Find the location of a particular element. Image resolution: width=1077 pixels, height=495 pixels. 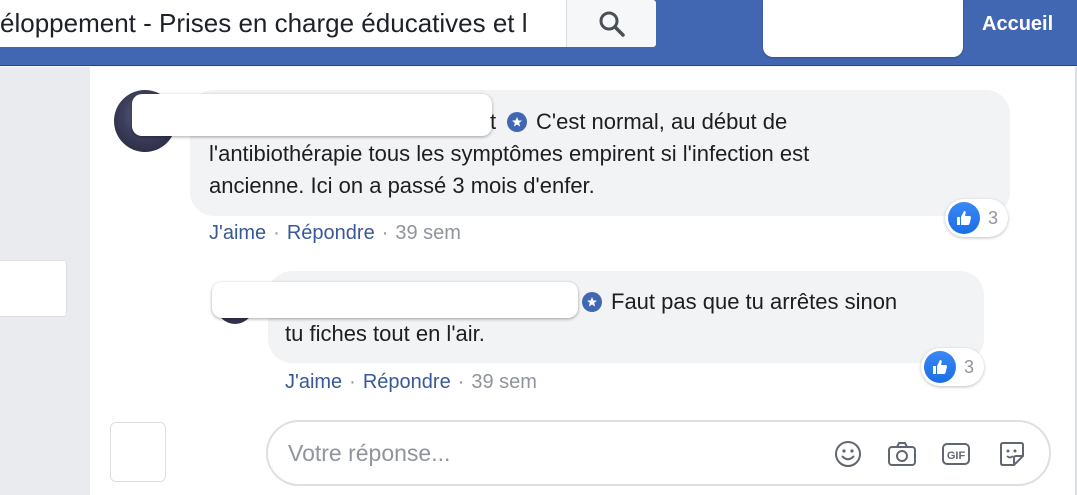

emoji-icon is located at coordinates (848, 454).